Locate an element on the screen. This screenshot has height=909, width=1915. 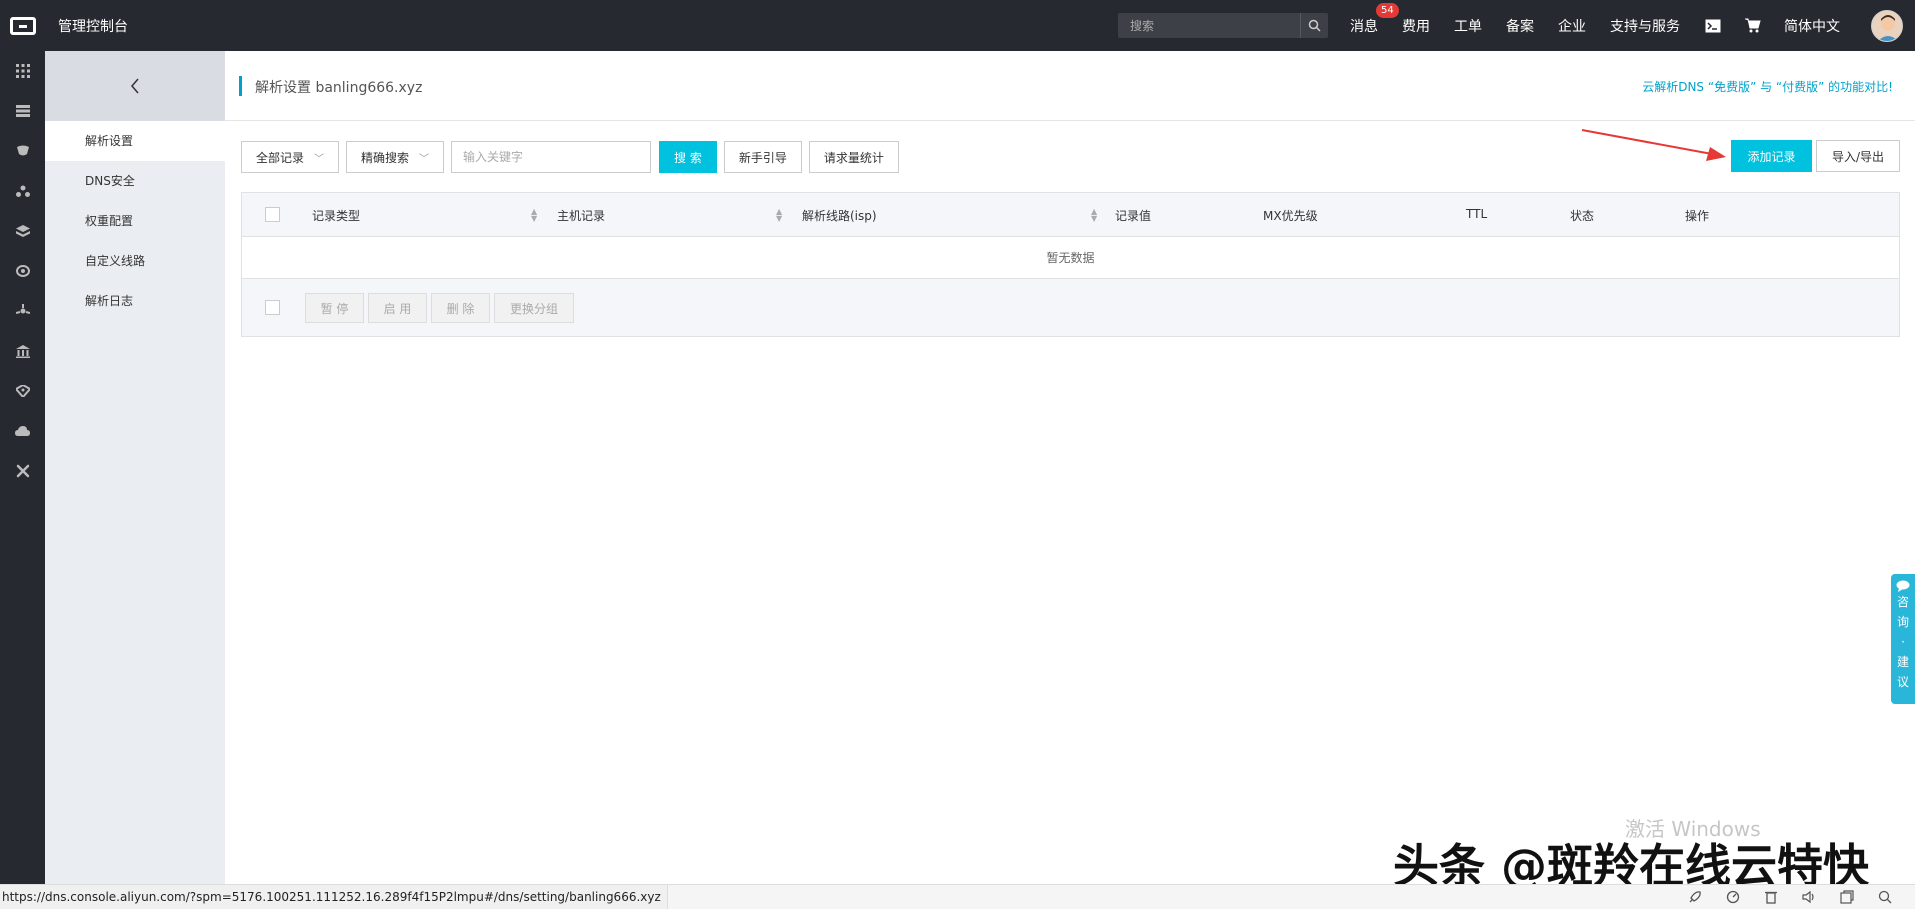
nav-tickets: 工单 is located at coordinates (1468, 26).